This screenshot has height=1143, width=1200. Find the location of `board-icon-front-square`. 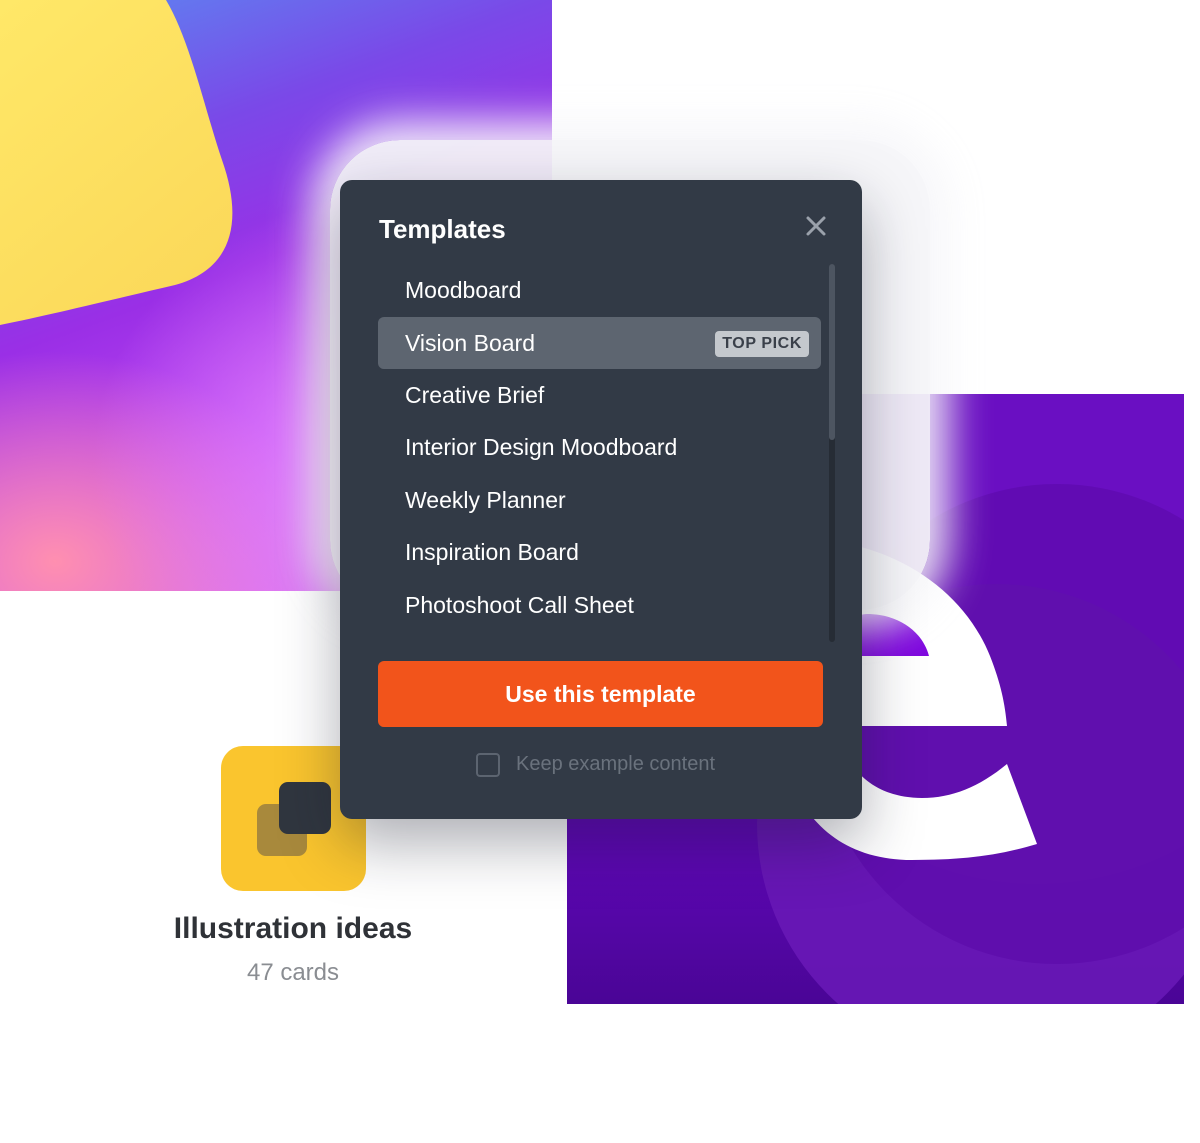

board-icon-front-square is located at coordinates (305, 808).